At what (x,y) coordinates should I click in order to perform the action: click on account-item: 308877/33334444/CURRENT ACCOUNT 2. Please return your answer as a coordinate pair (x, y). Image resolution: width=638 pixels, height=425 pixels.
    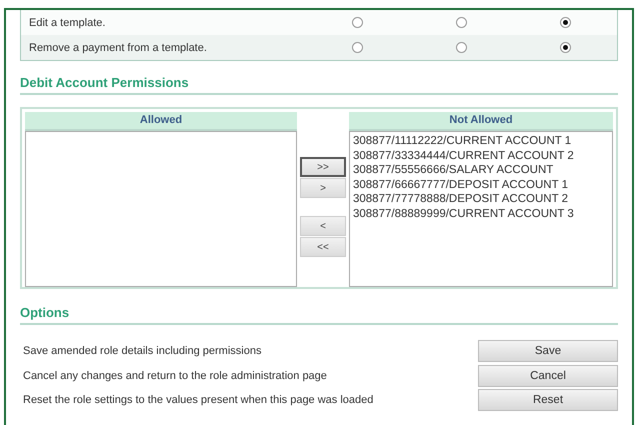
    Looking at the image, I should click on (481, 155).